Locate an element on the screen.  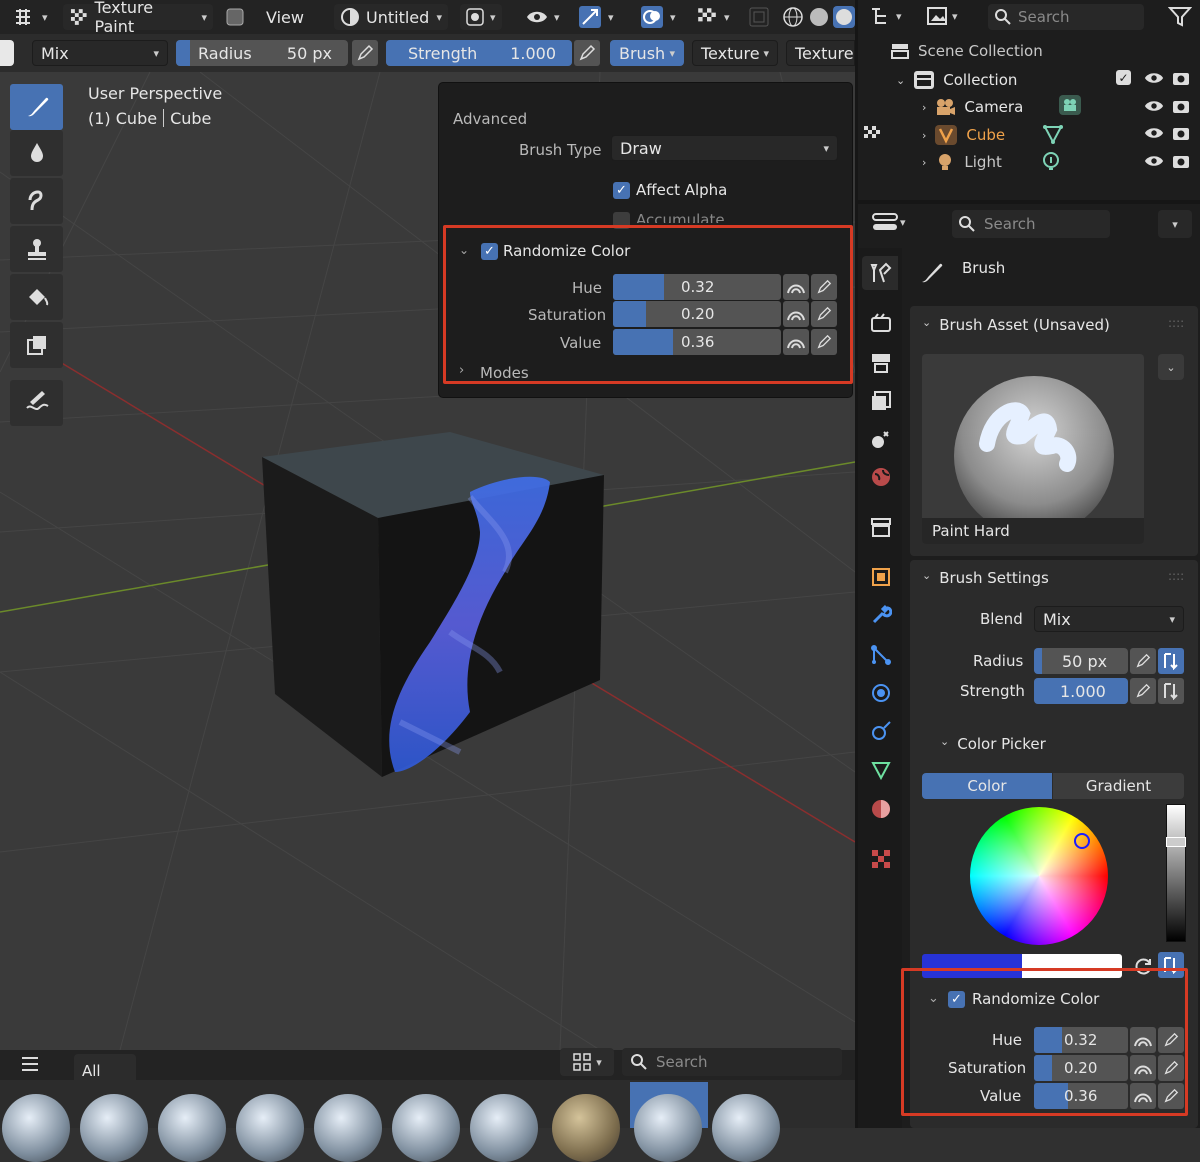
texture-tab-icon is located at coordinates (881, 859).